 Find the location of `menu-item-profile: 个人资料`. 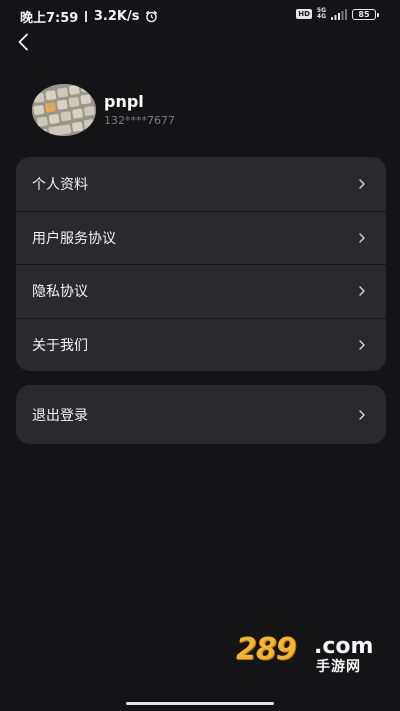

menu-item-profile: 个人资料 is located at coordinates (201, 184).